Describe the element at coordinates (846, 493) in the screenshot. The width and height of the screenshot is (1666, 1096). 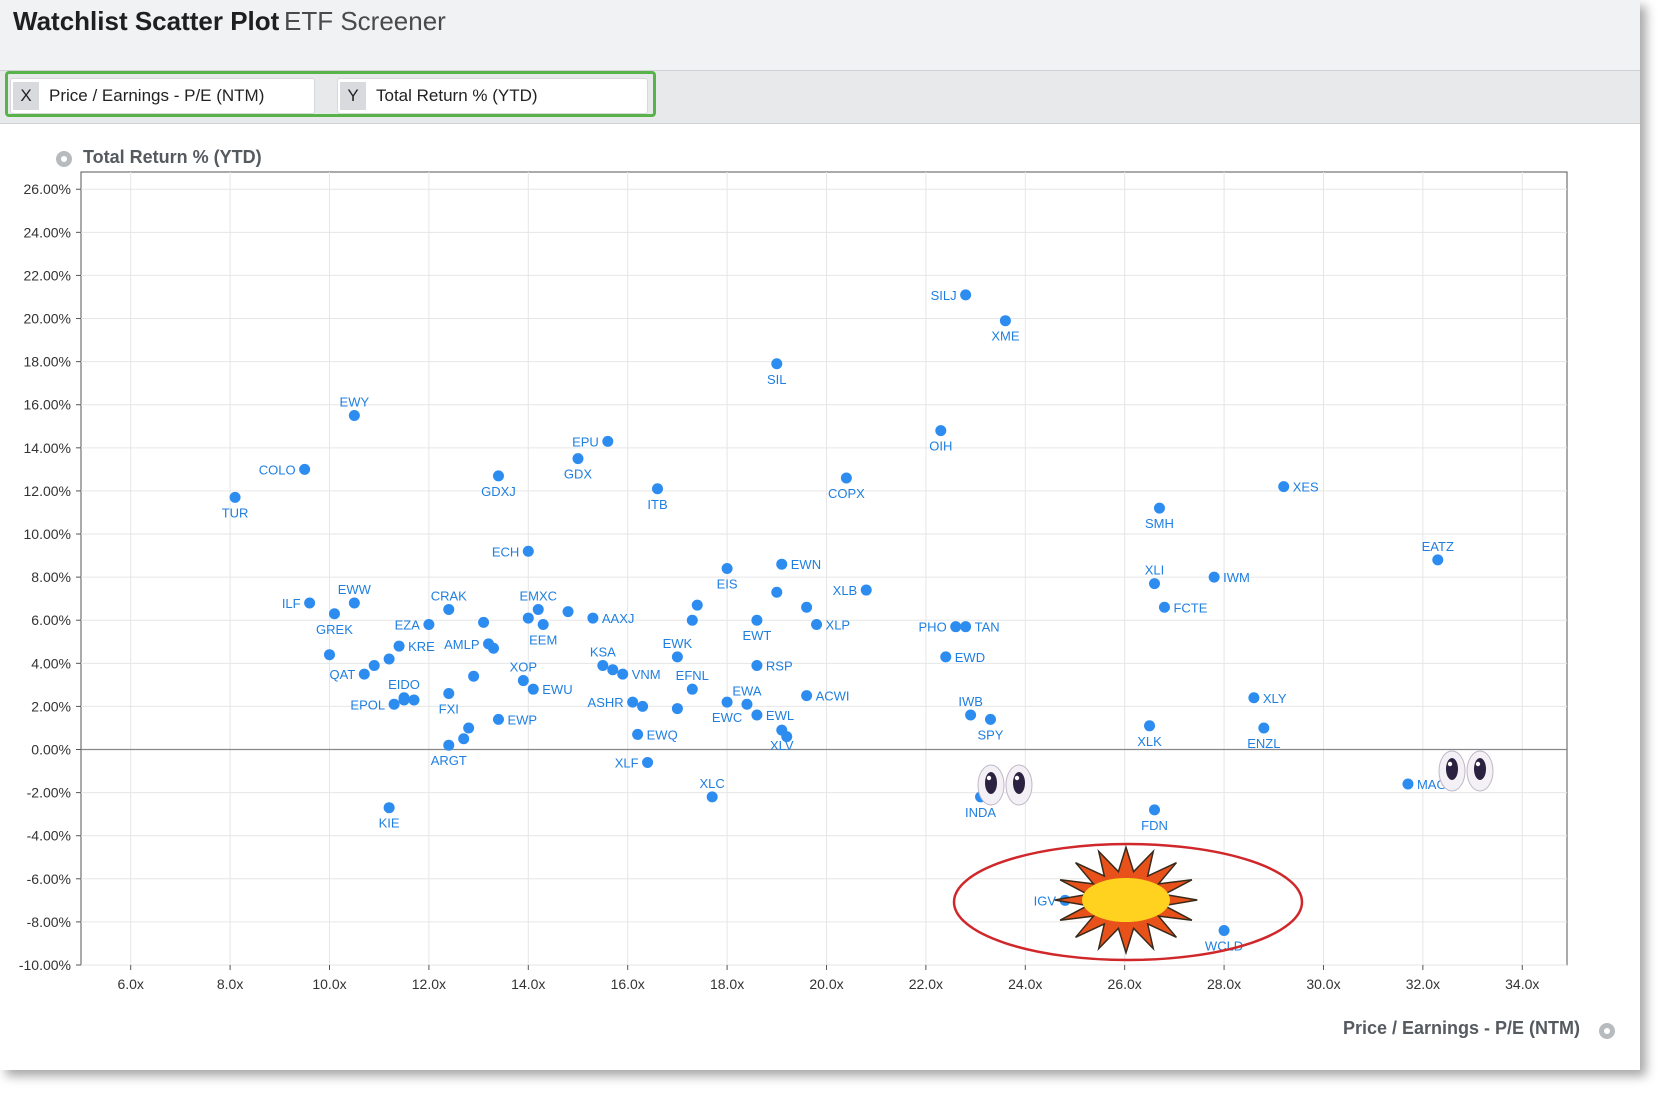
I see `point-label: COPX` at that location.